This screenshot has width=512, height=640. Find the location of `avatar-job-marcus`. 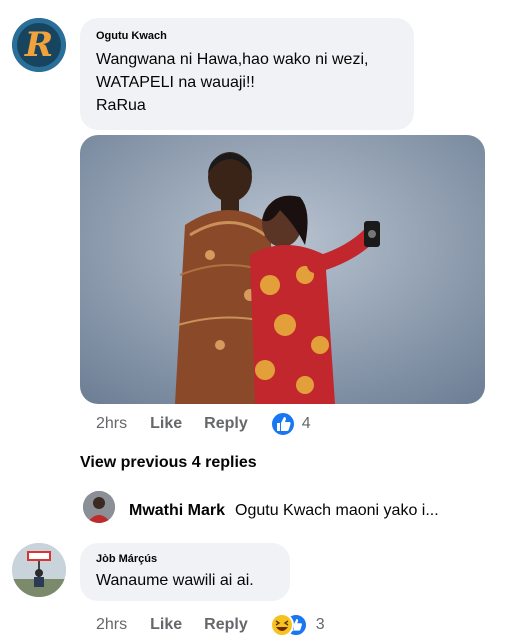

avatar-job-marcus is located at coordinates (39, 570).